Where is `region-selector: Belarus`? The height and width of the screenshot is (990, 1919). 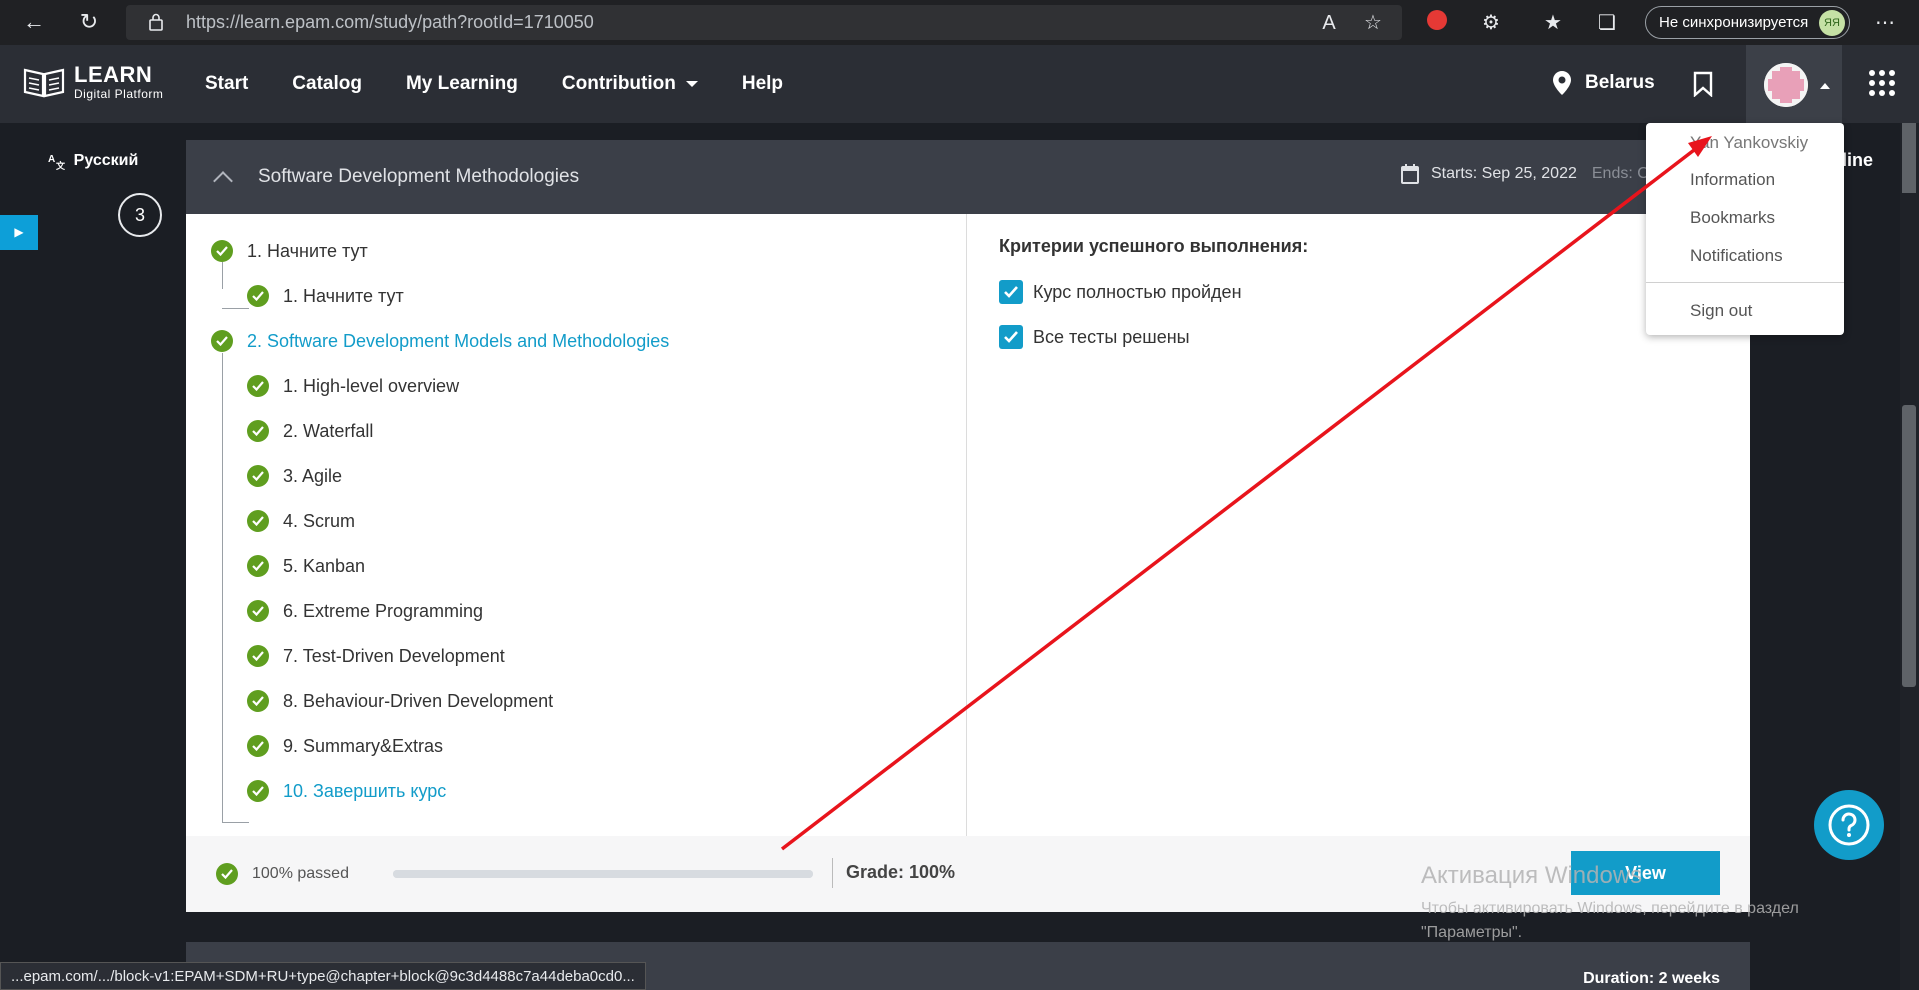
region-selector: Belarus is located at coordinates (1604, 83).